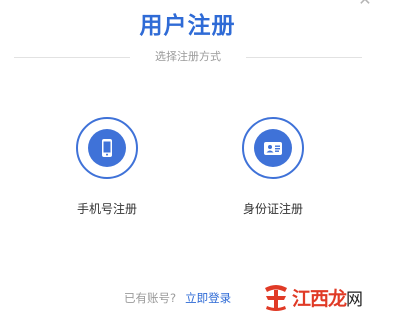 This screenshot has height=330, width=395. I want to click on subtitle-divider: 选择注册方式, so click(188, 57).